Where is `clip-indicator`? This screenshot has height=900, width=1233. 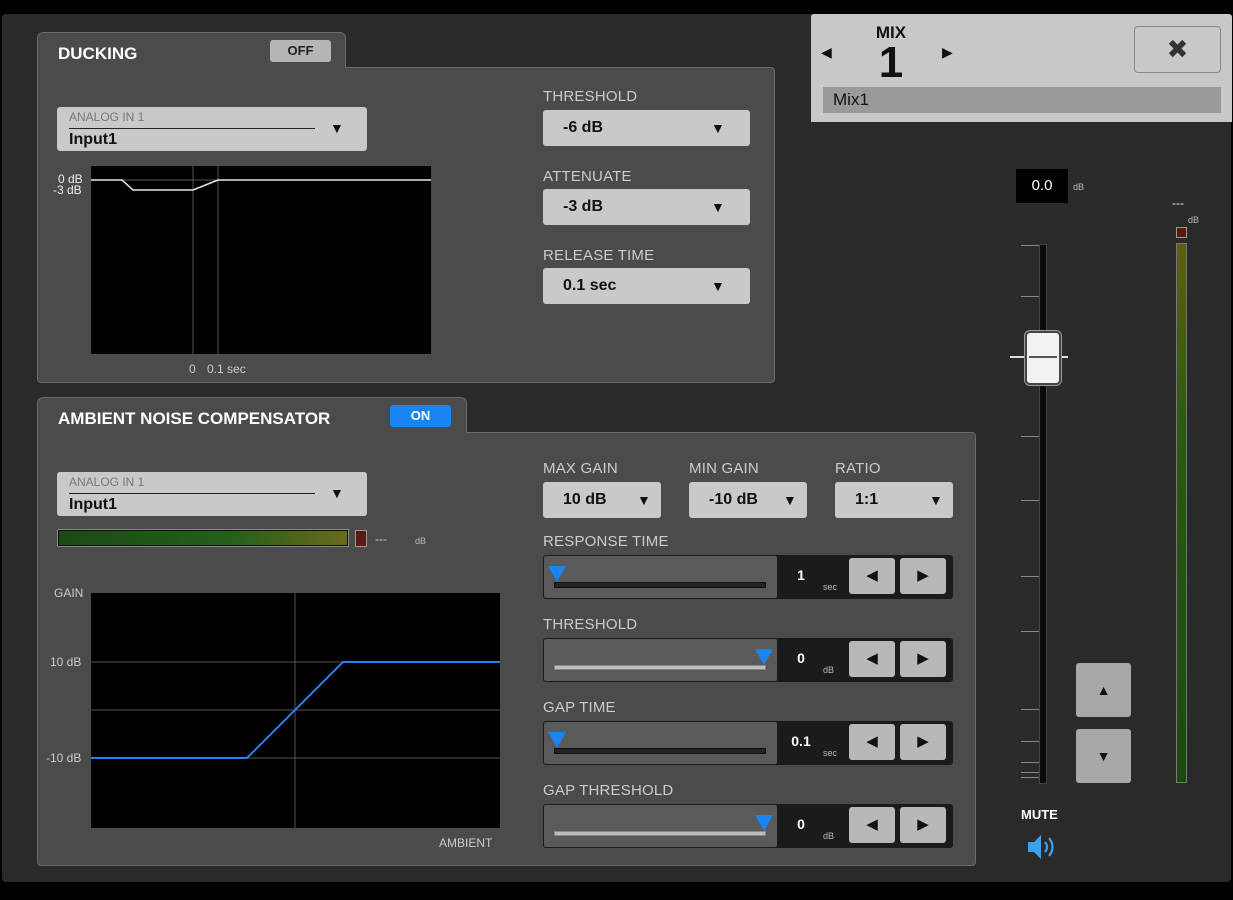 clip-indicator is located at coordinates (361, 538).